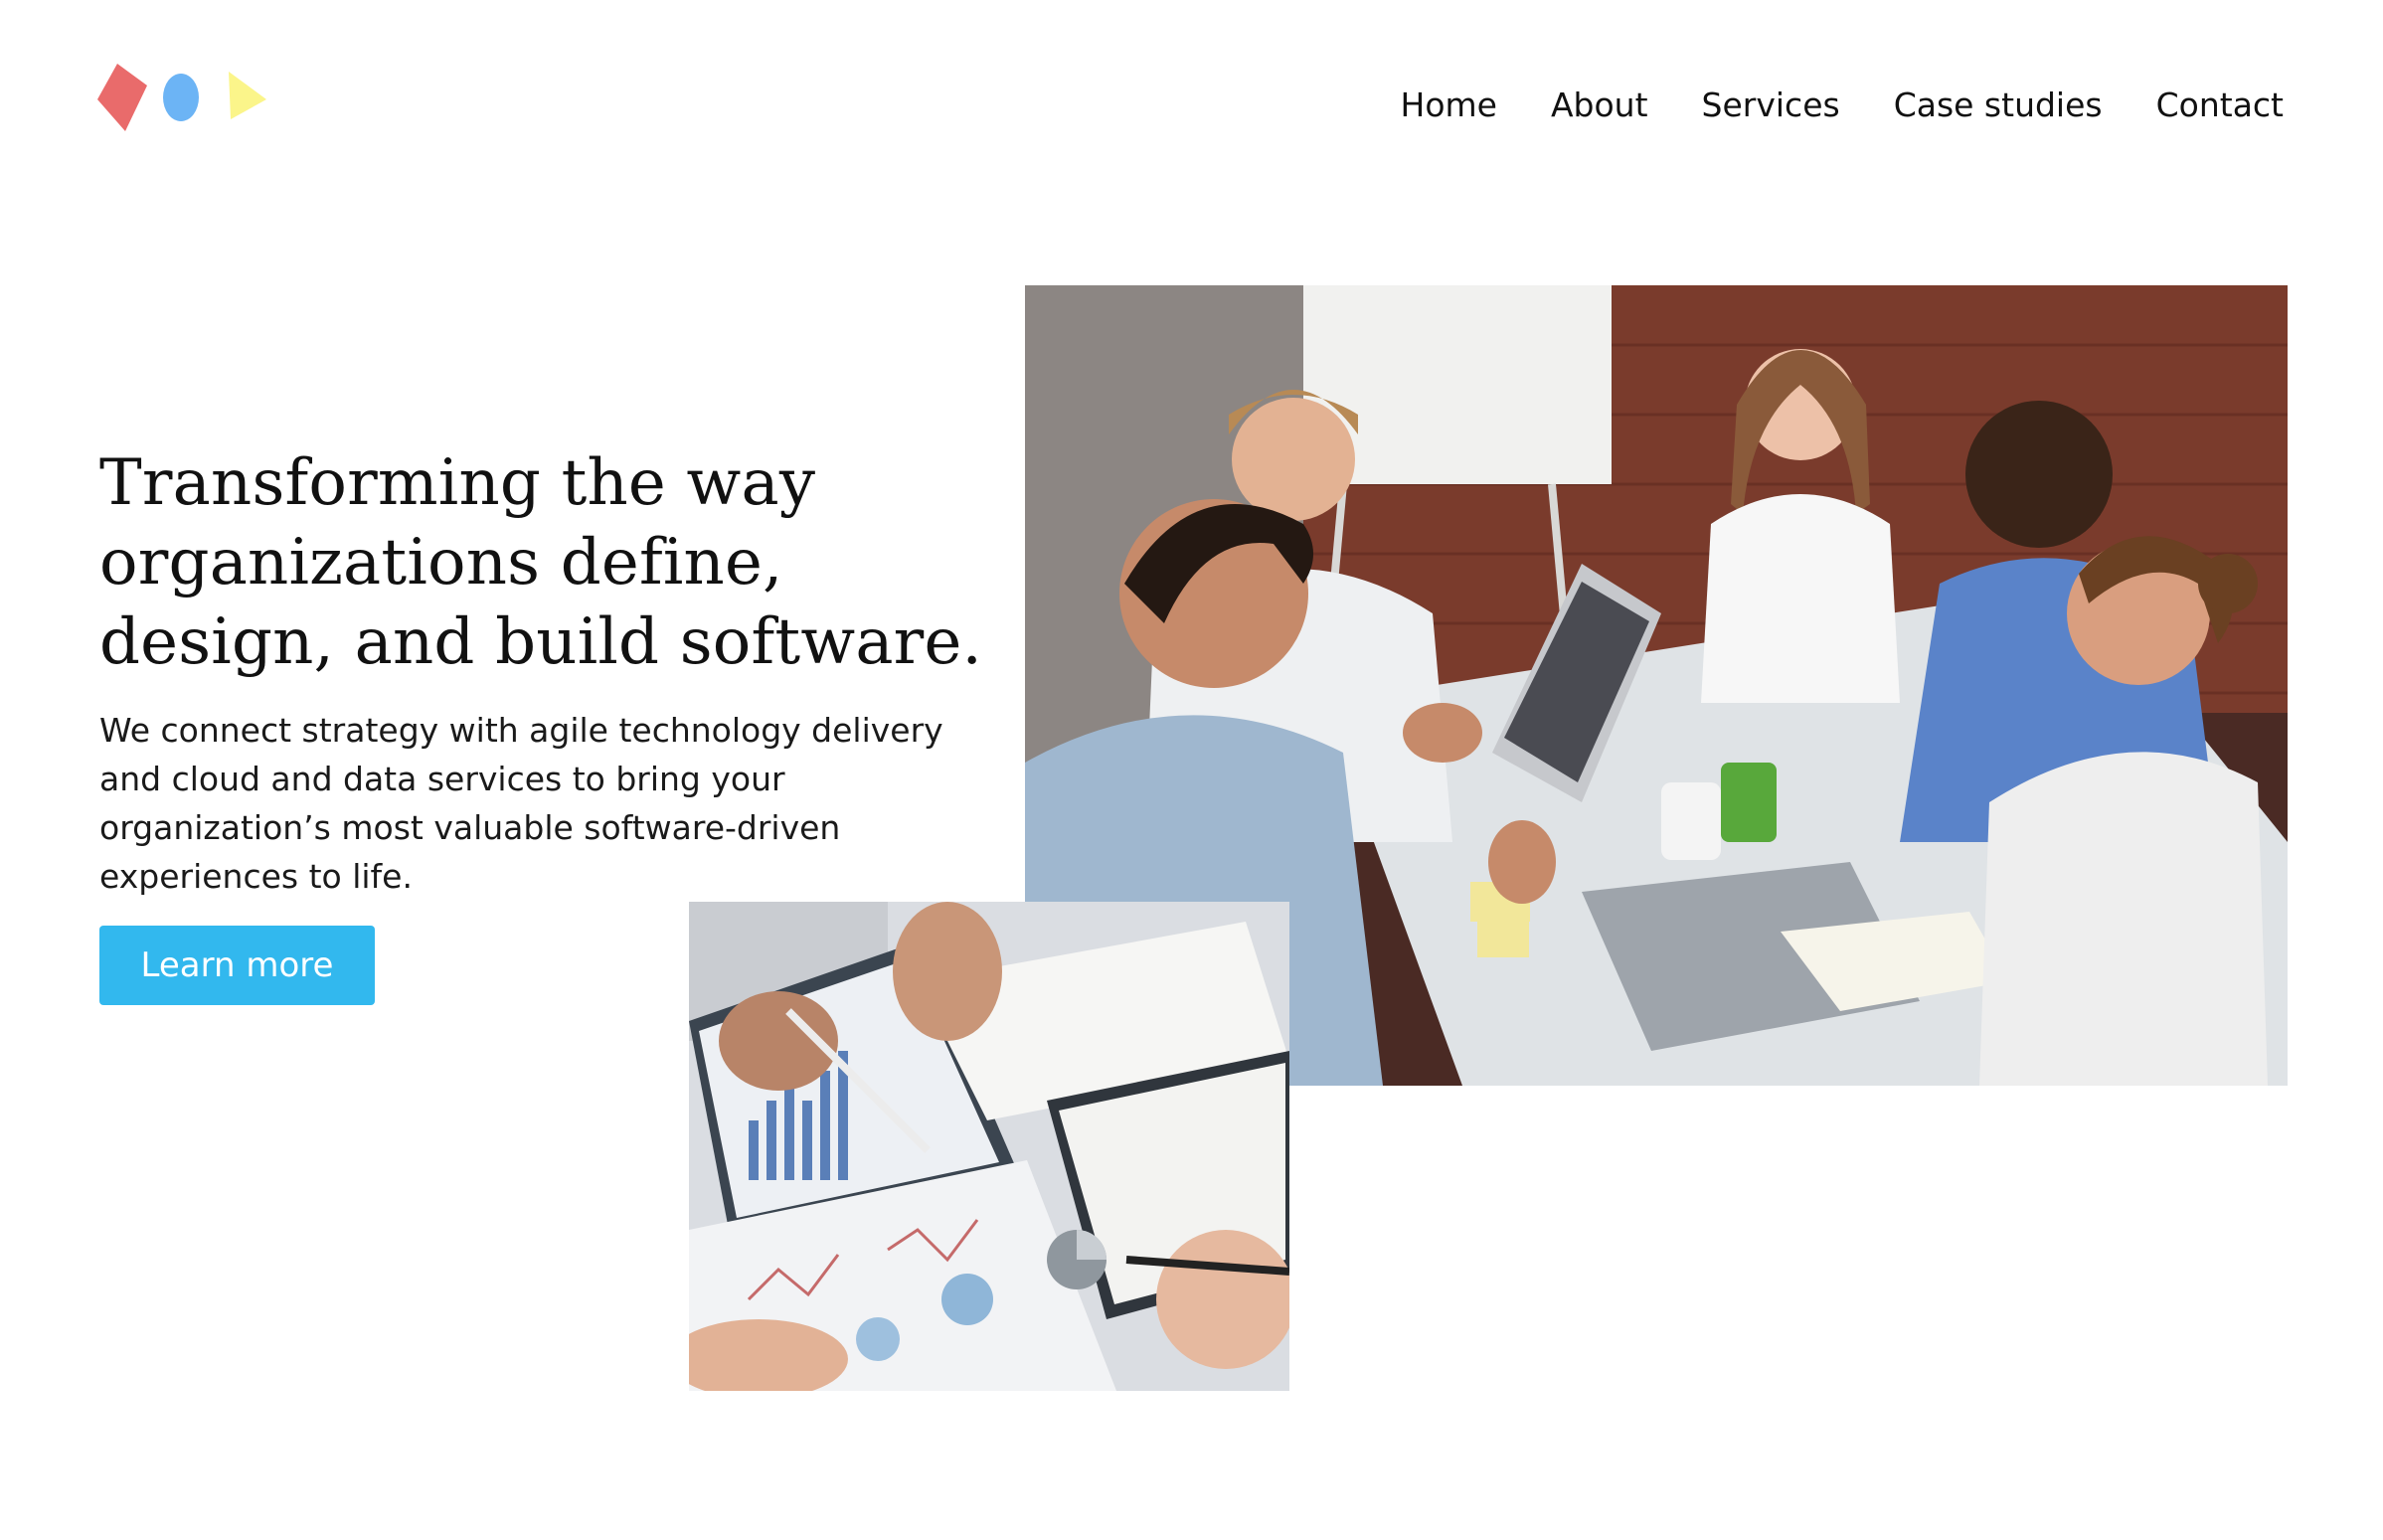 Image resolution: width=2383 pixels, height=1540 pixels. Describe the element at coordinates (248, 95) in the screenshot. I see `logo-yellow-triangle-icon` at that location.